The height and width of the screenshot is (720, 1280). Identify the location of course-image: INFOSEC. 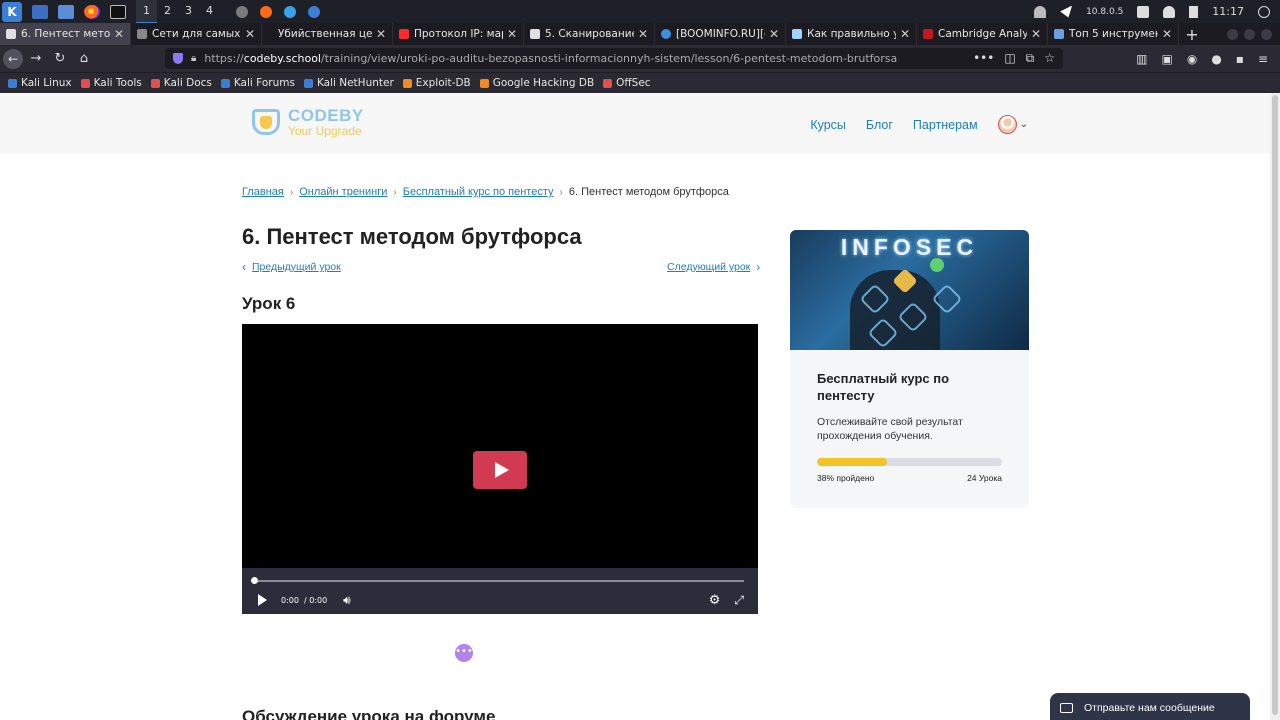
(909, 290).